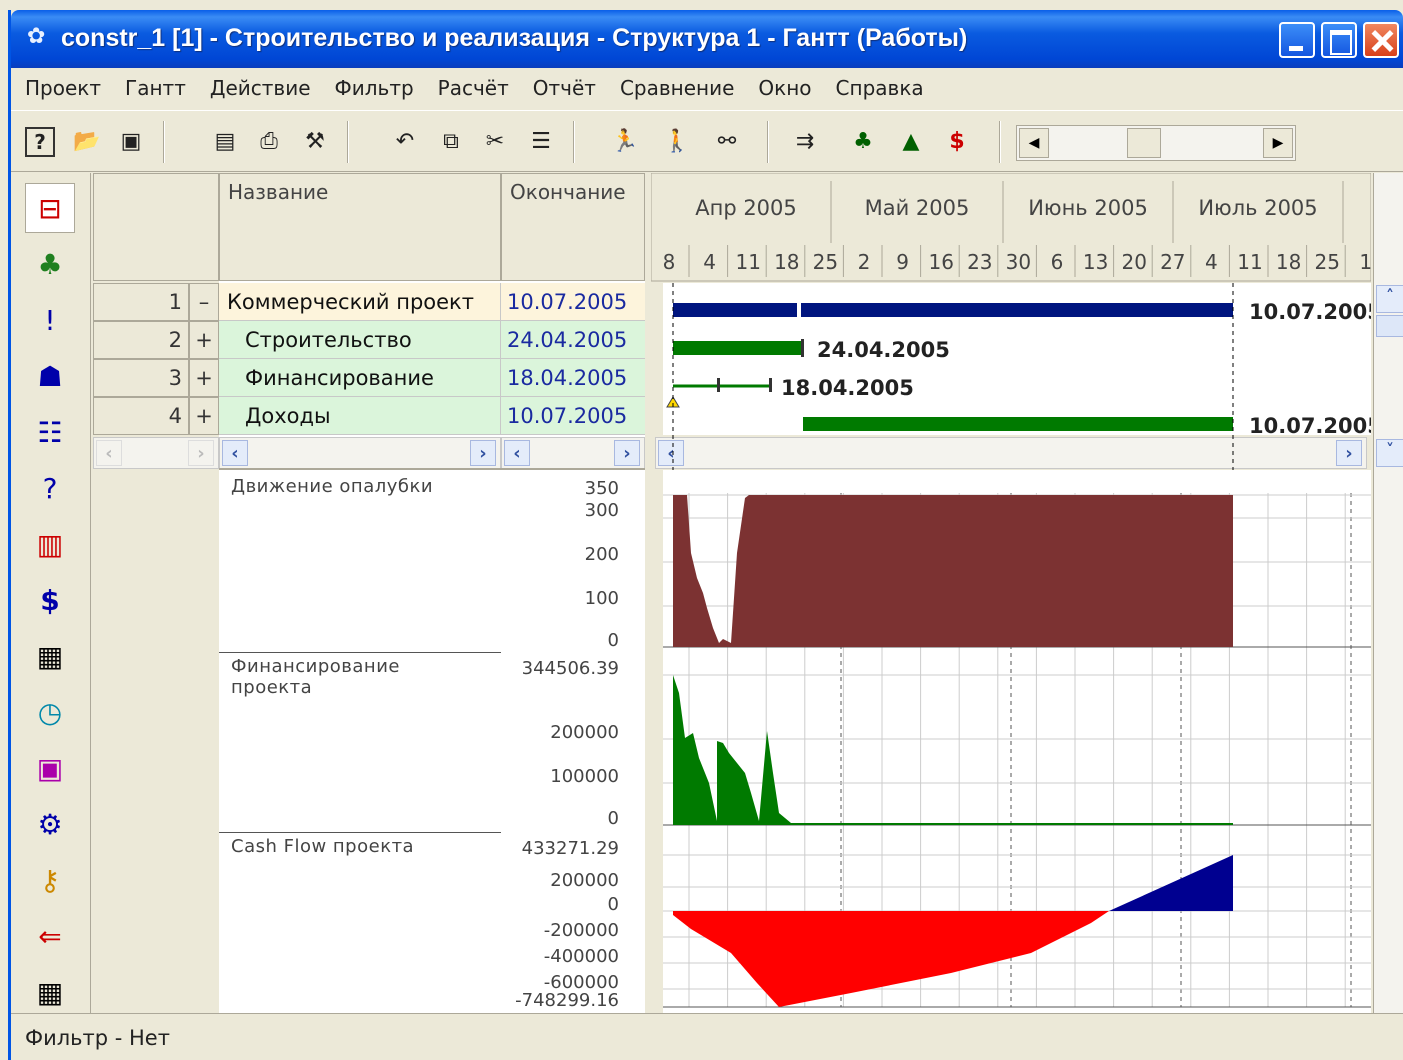 The image size is (1403, 1060). What do you see at coordinates (156, 453) in the screenshot?
I see `num-scrollbar: ‹ ›` at bounding box center [156, 453].